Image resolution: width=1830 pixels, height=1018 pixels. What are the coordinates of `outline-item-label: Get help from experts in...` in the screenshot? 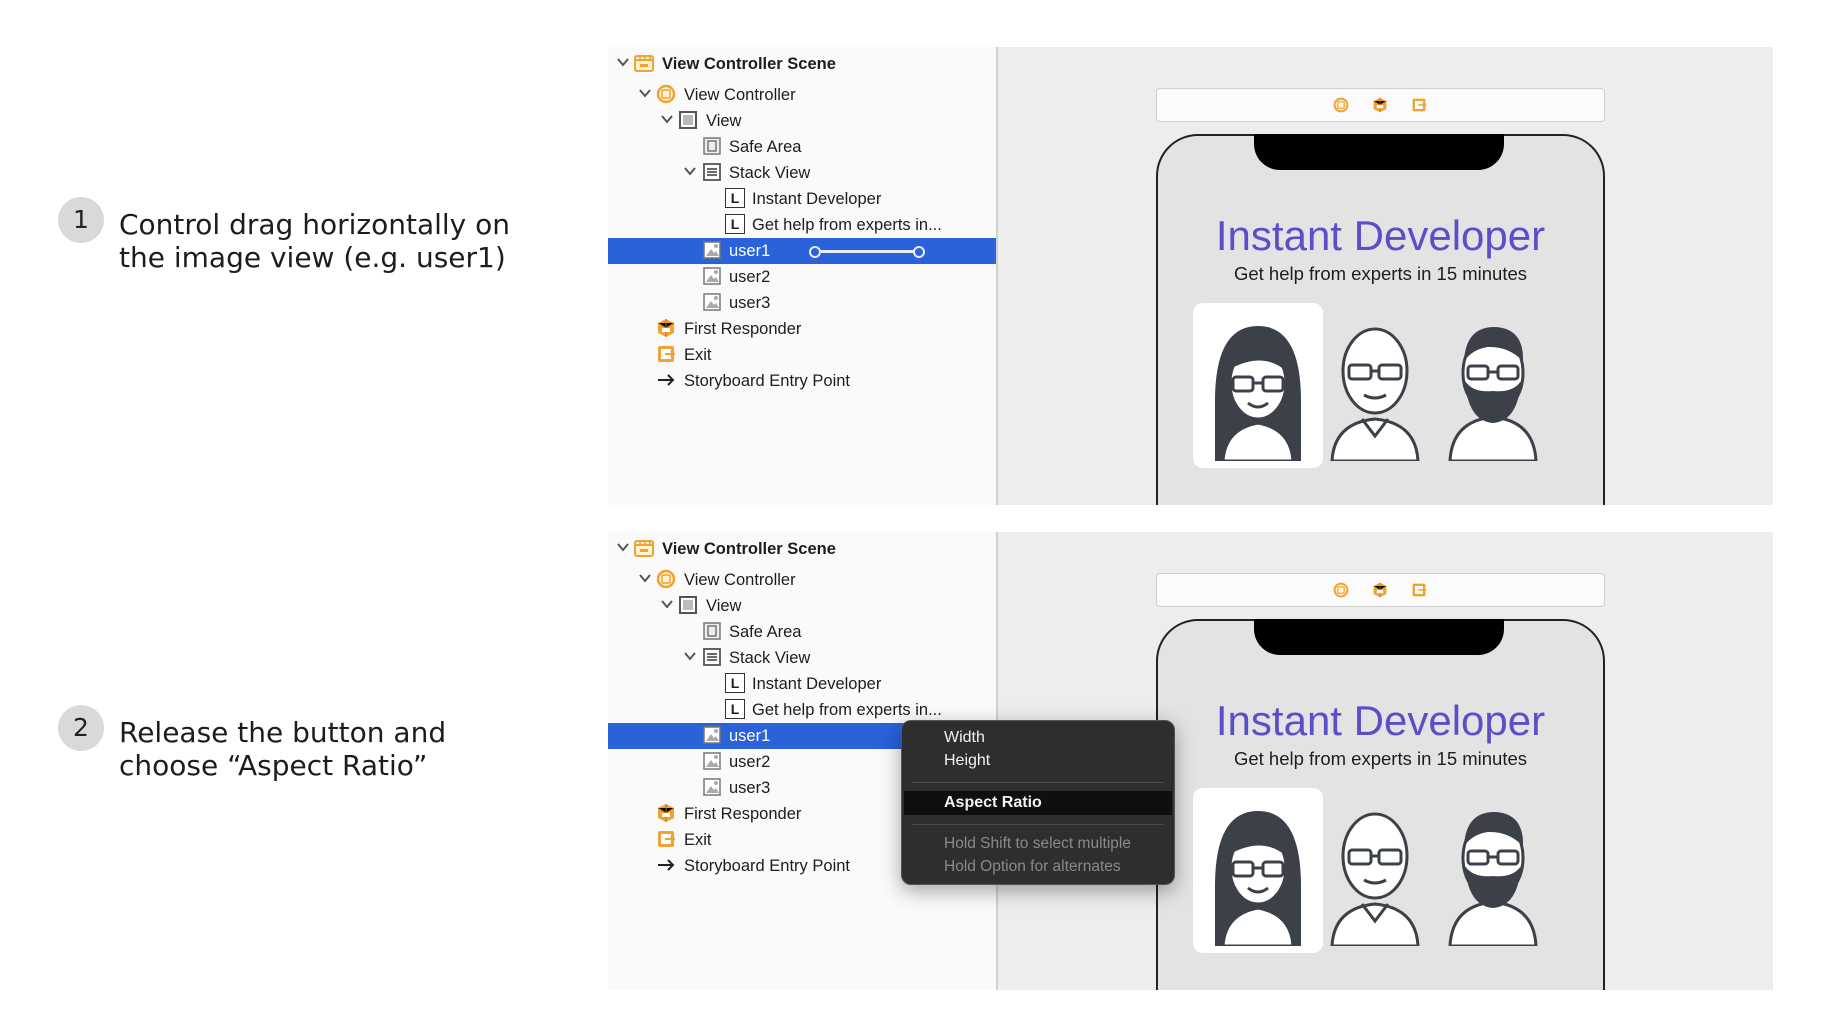 It's located at (847, 710).